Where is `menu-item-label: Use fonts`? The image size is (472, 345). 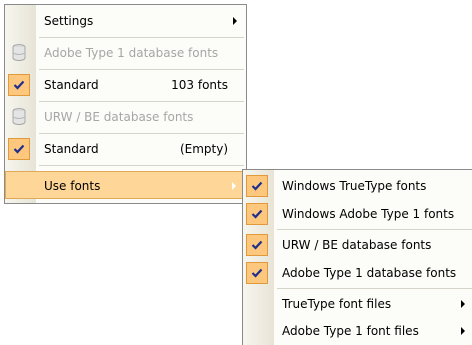
menu-item-label: Use fonts is located at coordinates (72, 186).